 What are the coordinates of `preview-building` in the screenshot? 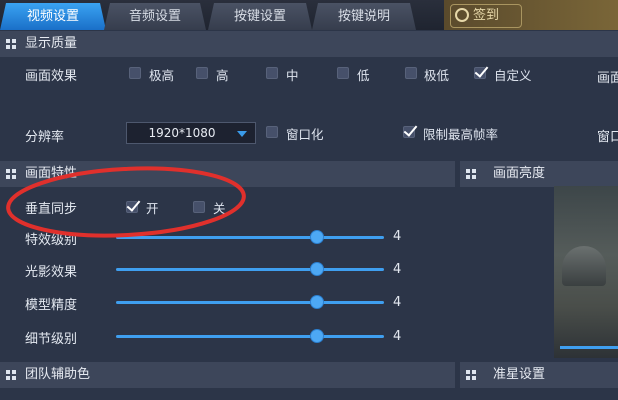 It's located at (584, 266).